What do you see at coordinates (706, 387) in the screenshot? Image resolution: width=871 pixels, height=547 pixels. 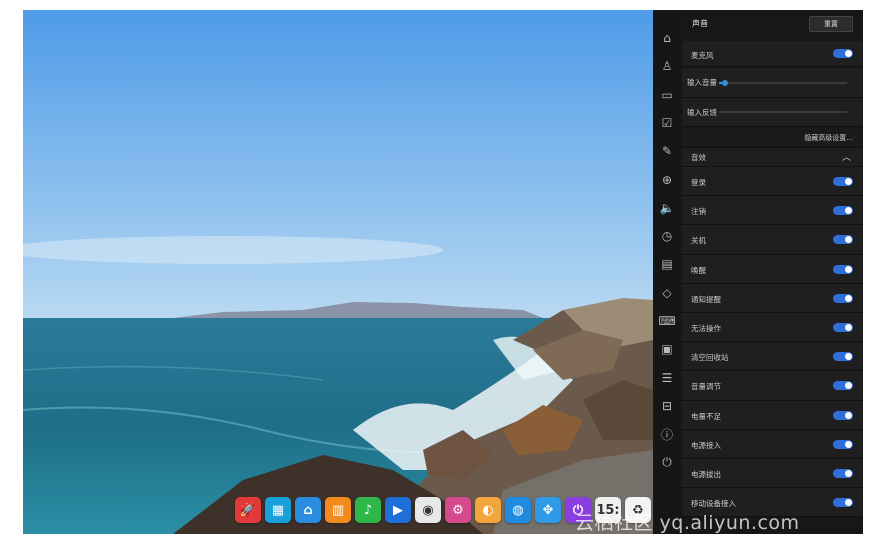 I see `effect-label: 音量调节` at bounding box center [706, 387].